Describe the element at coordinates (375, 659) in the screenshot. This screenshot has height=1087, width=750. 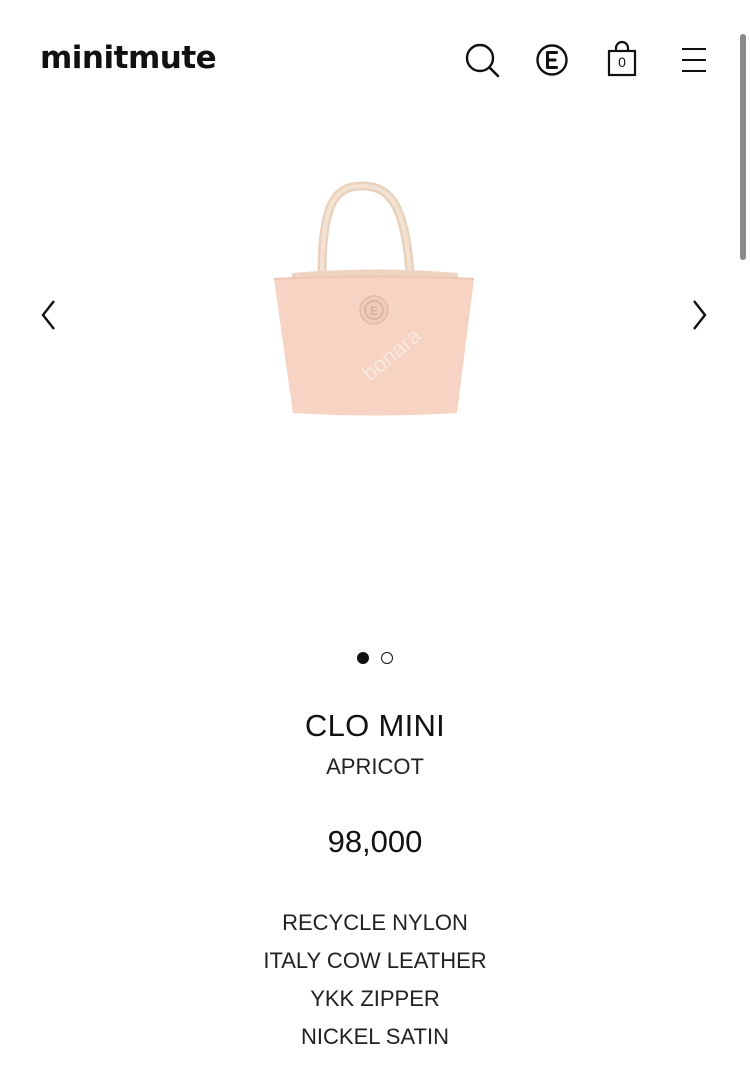
I see `carousel-pagination` at that location.